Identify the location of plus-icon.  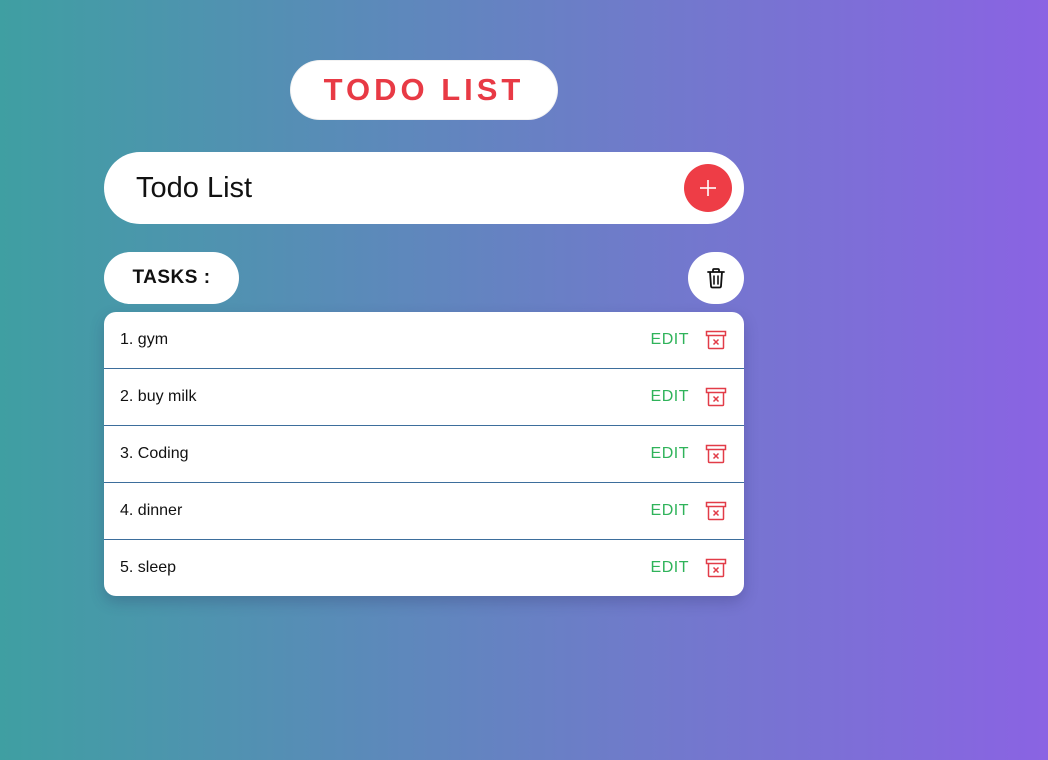
(708, 188).